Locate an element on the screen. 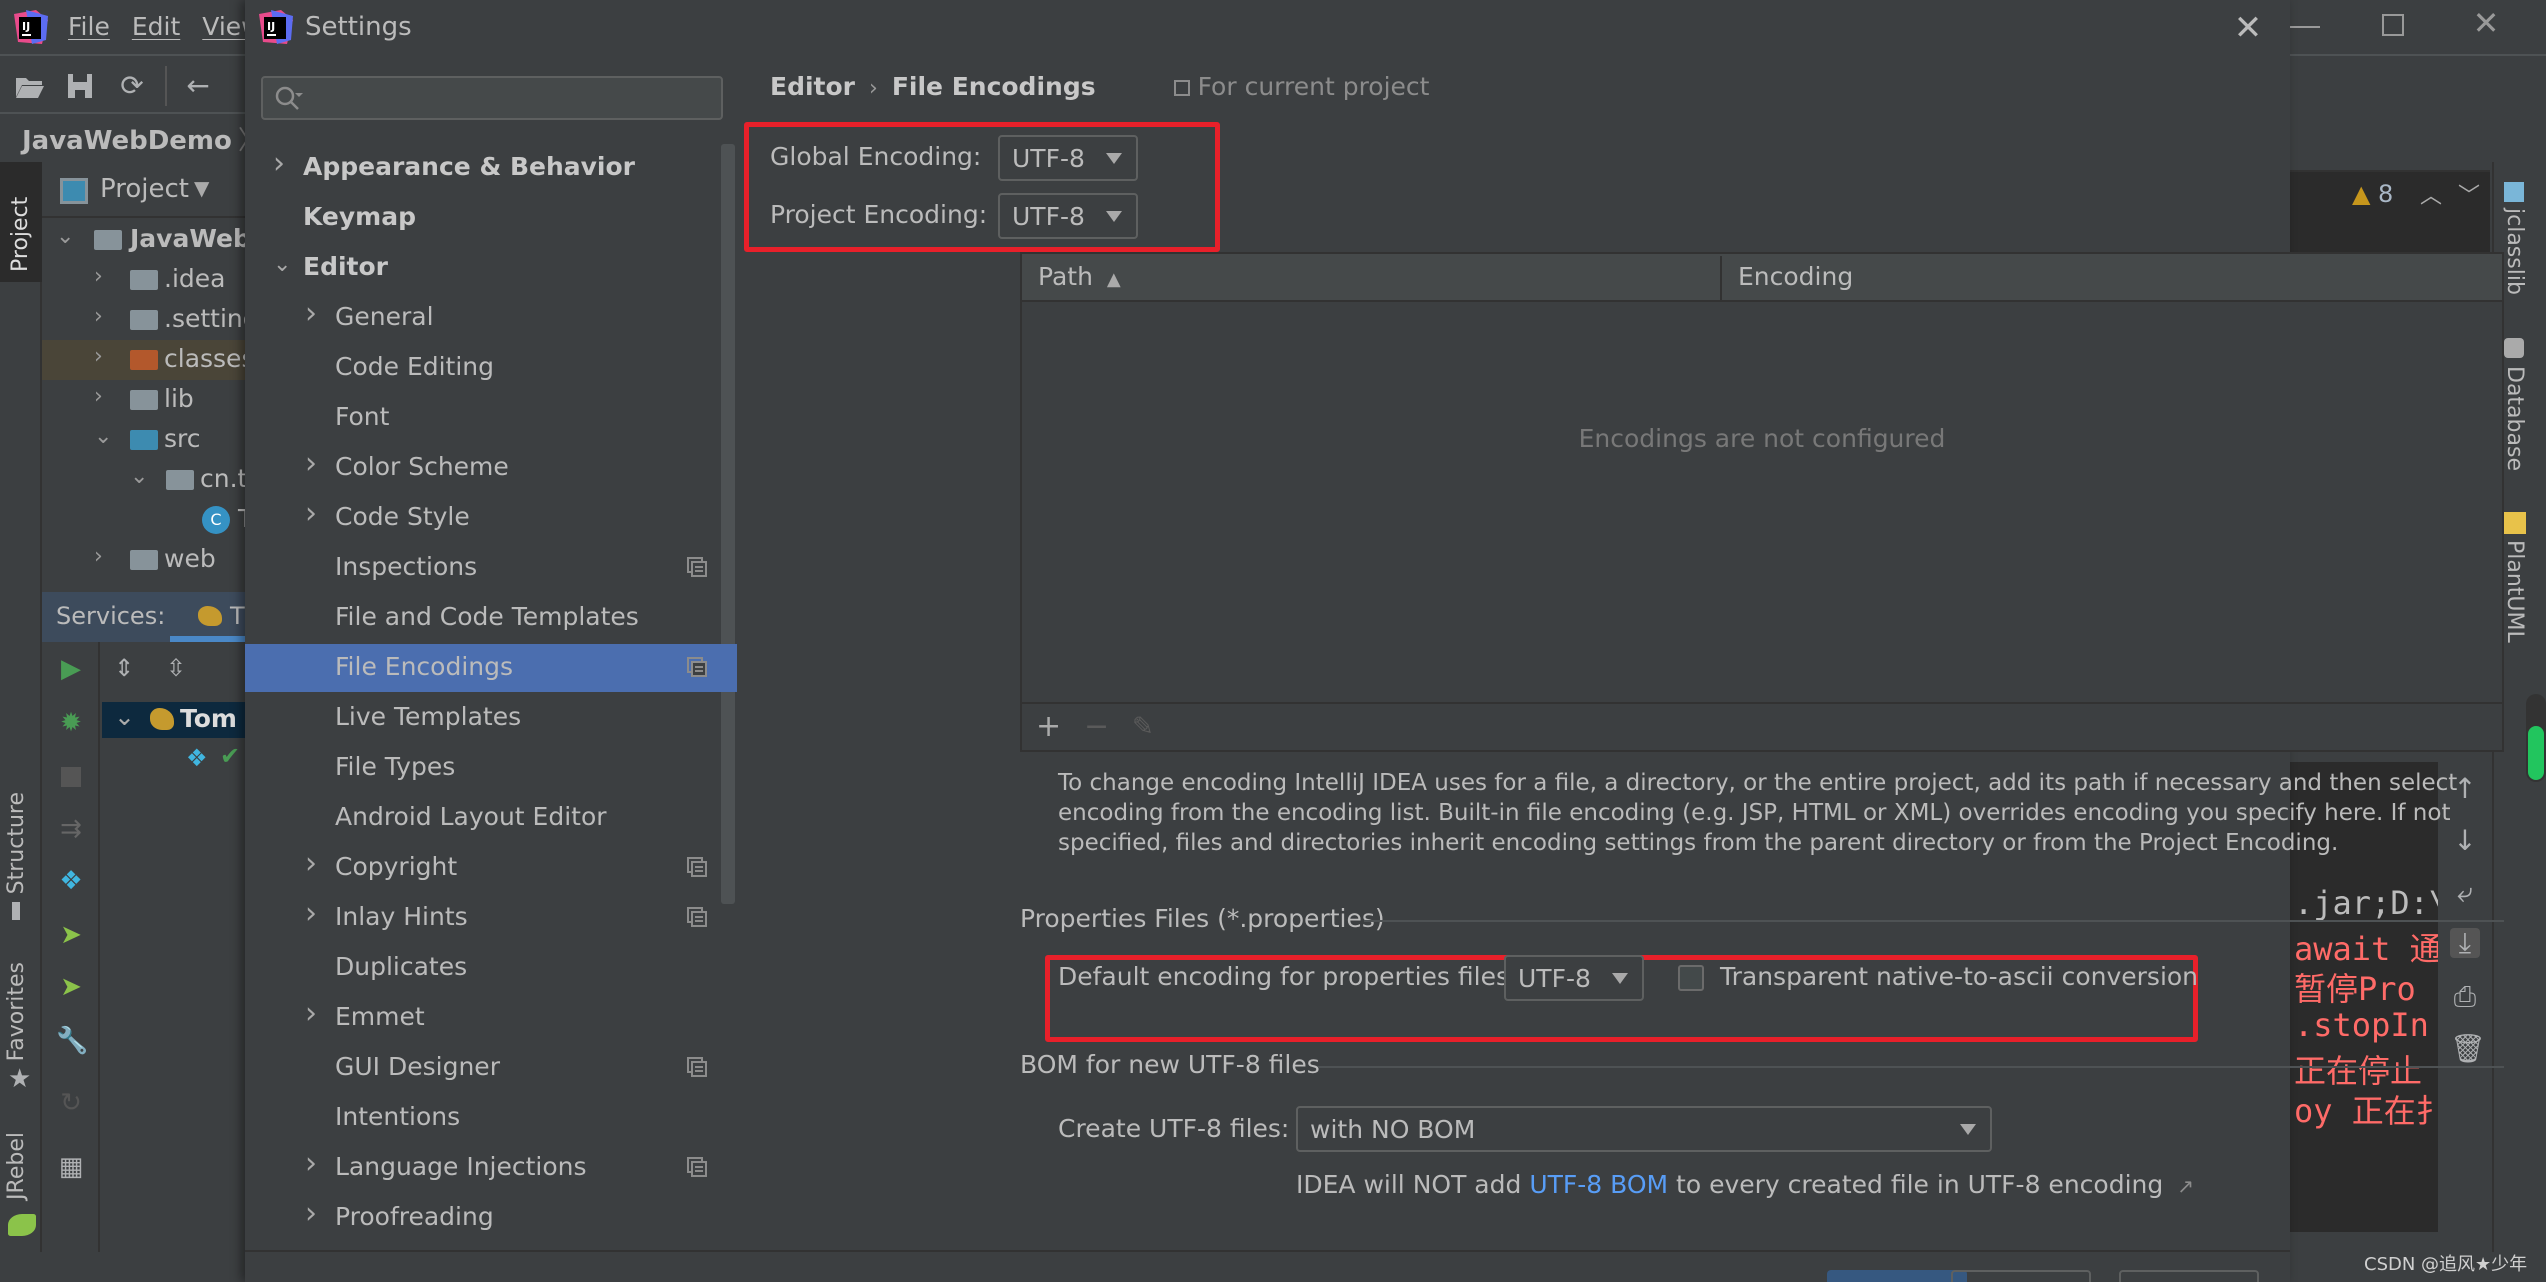  breadcrumb-parent: Editor is located at coordinates (812, 86).